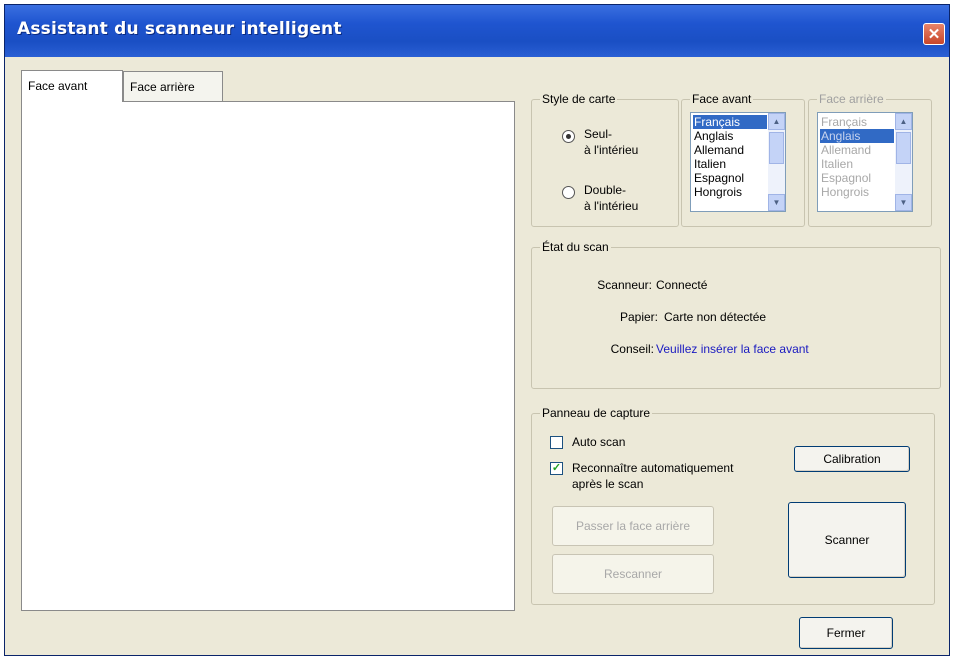 Image resolution: width=957 pixels, height=662 pixels. I want to click on tab-face-arriere: Face arrière, so click(173, 86).